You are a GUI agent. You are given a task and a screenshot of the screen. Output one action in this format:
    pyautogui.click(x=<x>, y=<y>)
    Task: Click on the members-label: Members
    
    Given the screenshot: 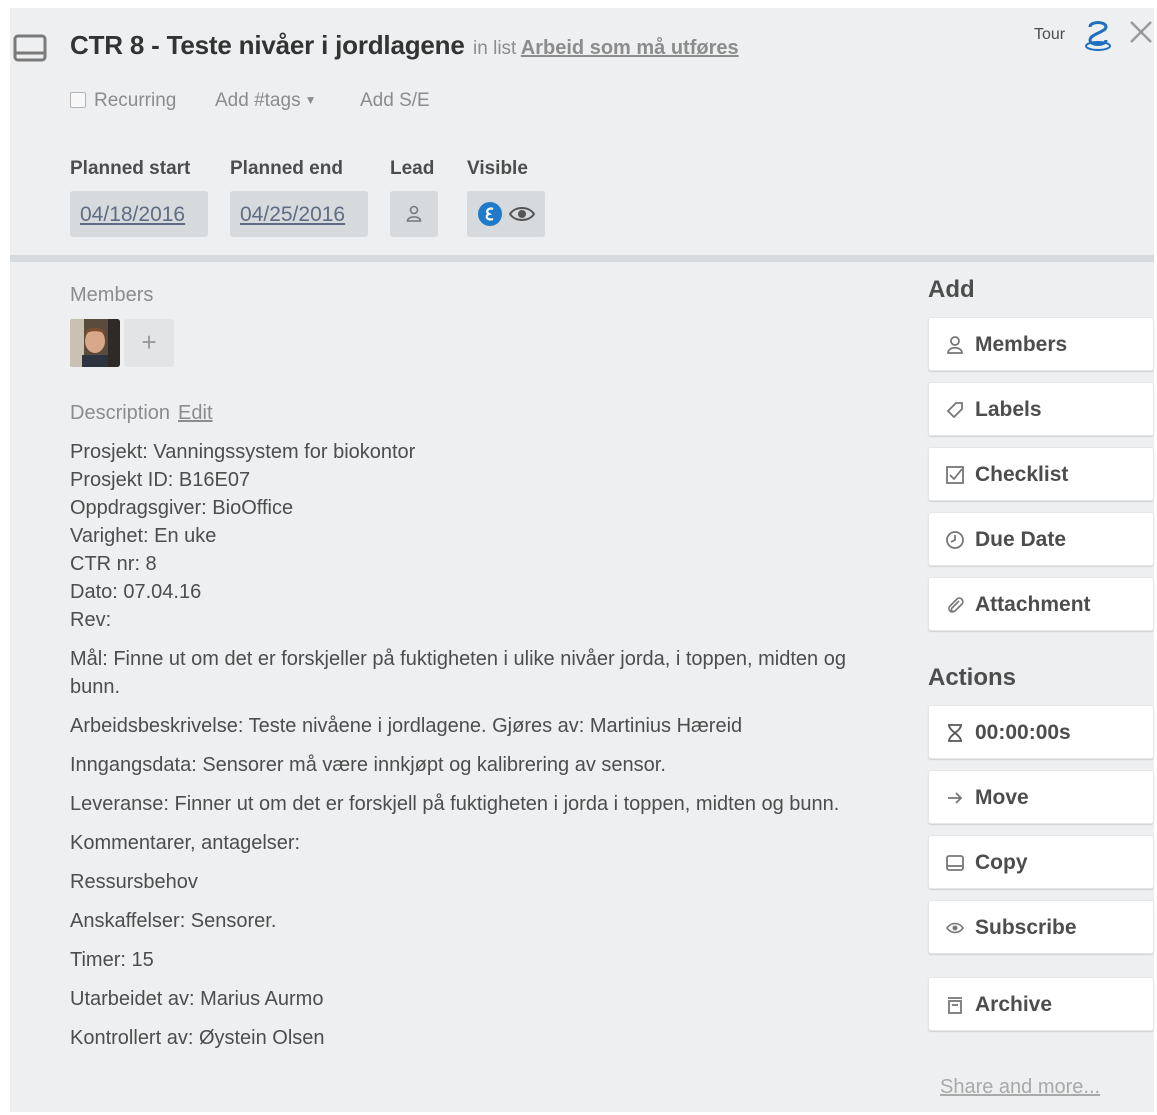 What is the action you would take?
    pyautogui.click(x=112, y=295)
    